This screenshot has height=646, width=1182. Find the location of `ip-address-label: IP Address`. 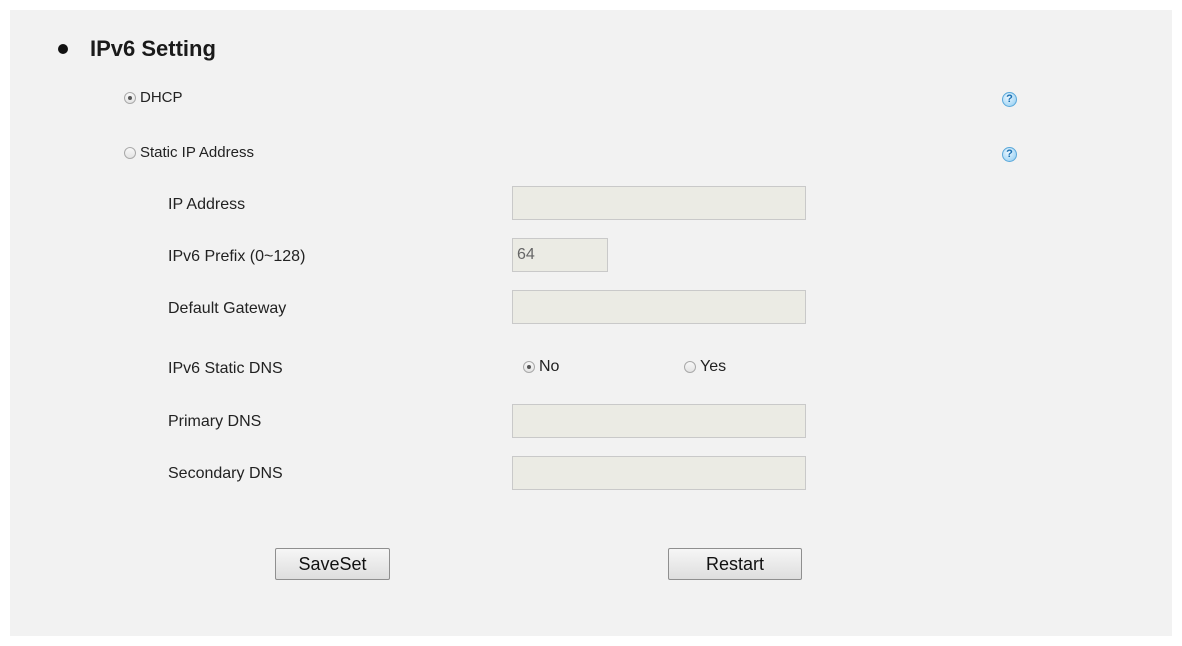

ip-address-label: IP Address is located at coordinates (207, 204).